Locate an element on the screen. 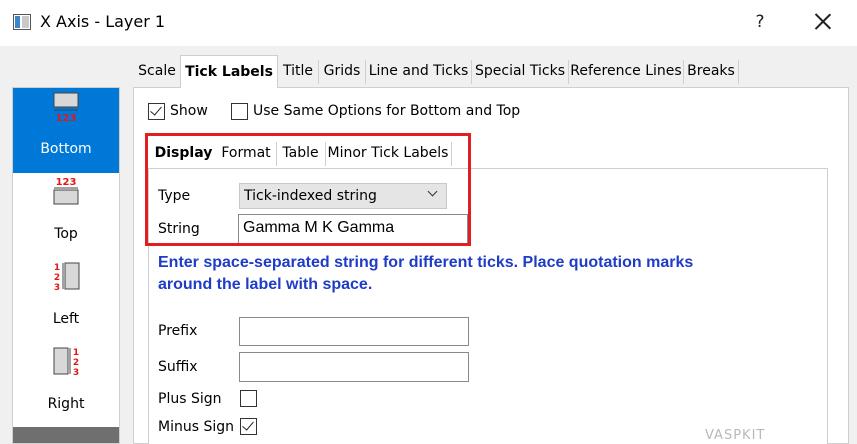  plus-sign-label: Plus Sign is located at coordinates (190, 399).